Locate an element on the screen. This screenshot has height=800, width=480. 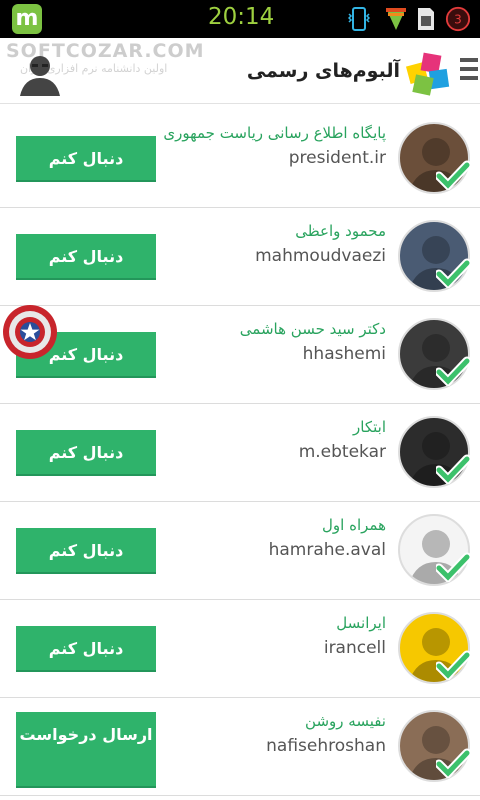
app-notification-icon: m is located at coordinates (27, 19).